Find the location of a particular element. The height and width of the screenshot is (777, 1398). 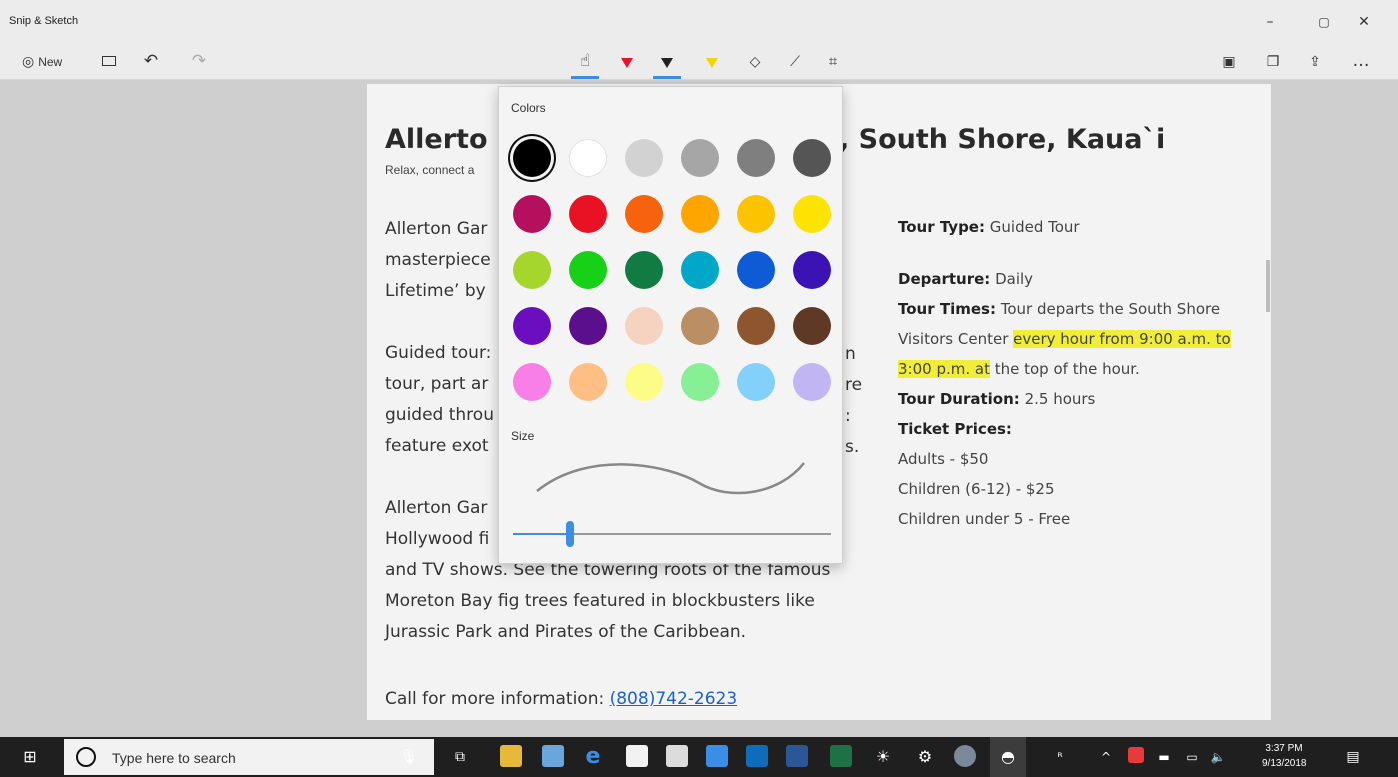

volume-icon: 🔈 is located at coordinates (1218, 757).